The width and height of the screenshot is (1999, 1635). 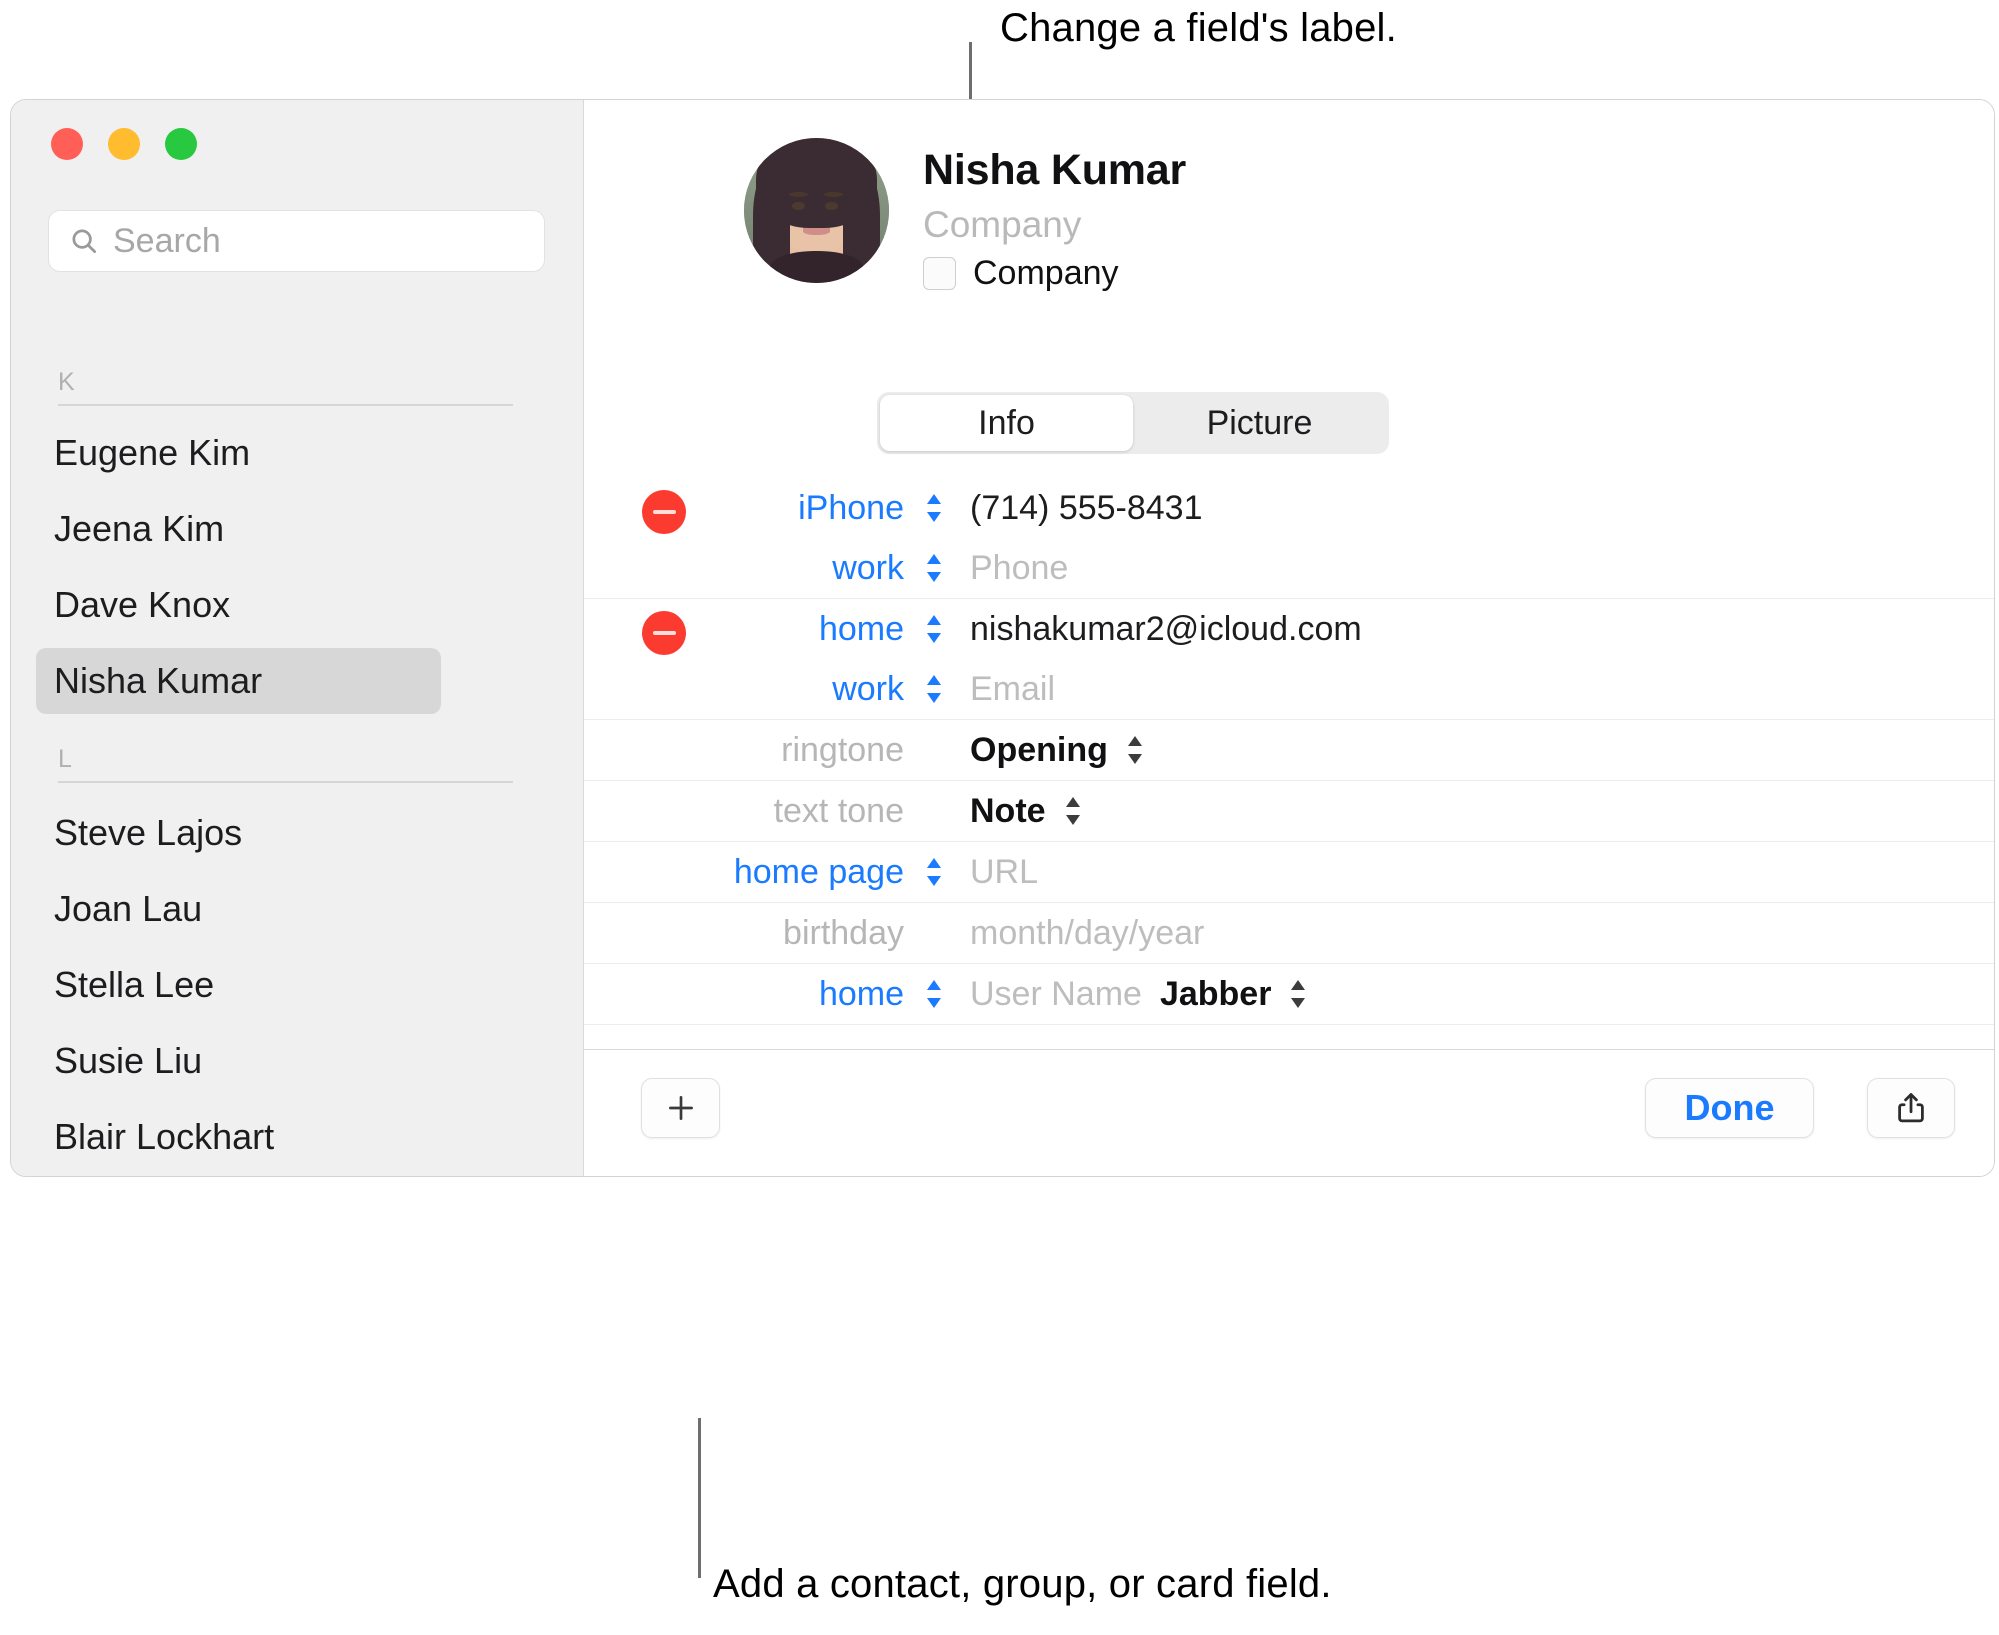 What do you see at coordinates (1056, 994) in the screenshot?
I see `field-value-user-name: User Name` at bounding box center [1056, 994].